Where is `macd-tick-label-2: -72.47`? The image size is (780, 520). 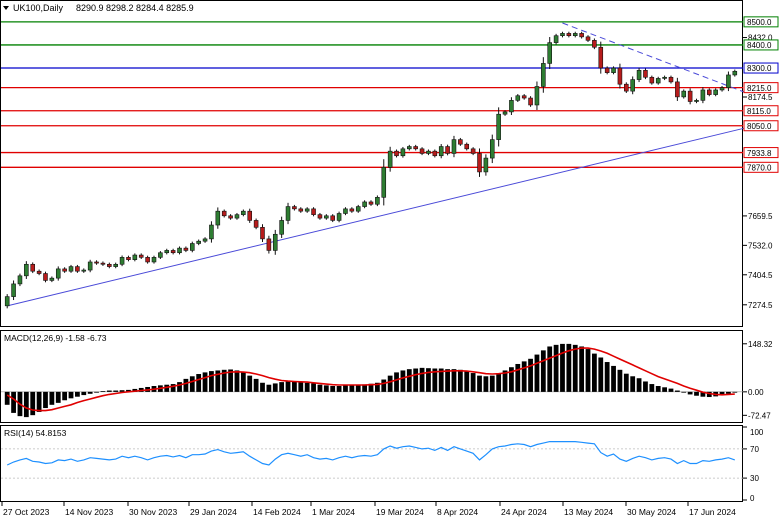 macd-tick-label-2: -72.47 is located at coordinates (759, 415).